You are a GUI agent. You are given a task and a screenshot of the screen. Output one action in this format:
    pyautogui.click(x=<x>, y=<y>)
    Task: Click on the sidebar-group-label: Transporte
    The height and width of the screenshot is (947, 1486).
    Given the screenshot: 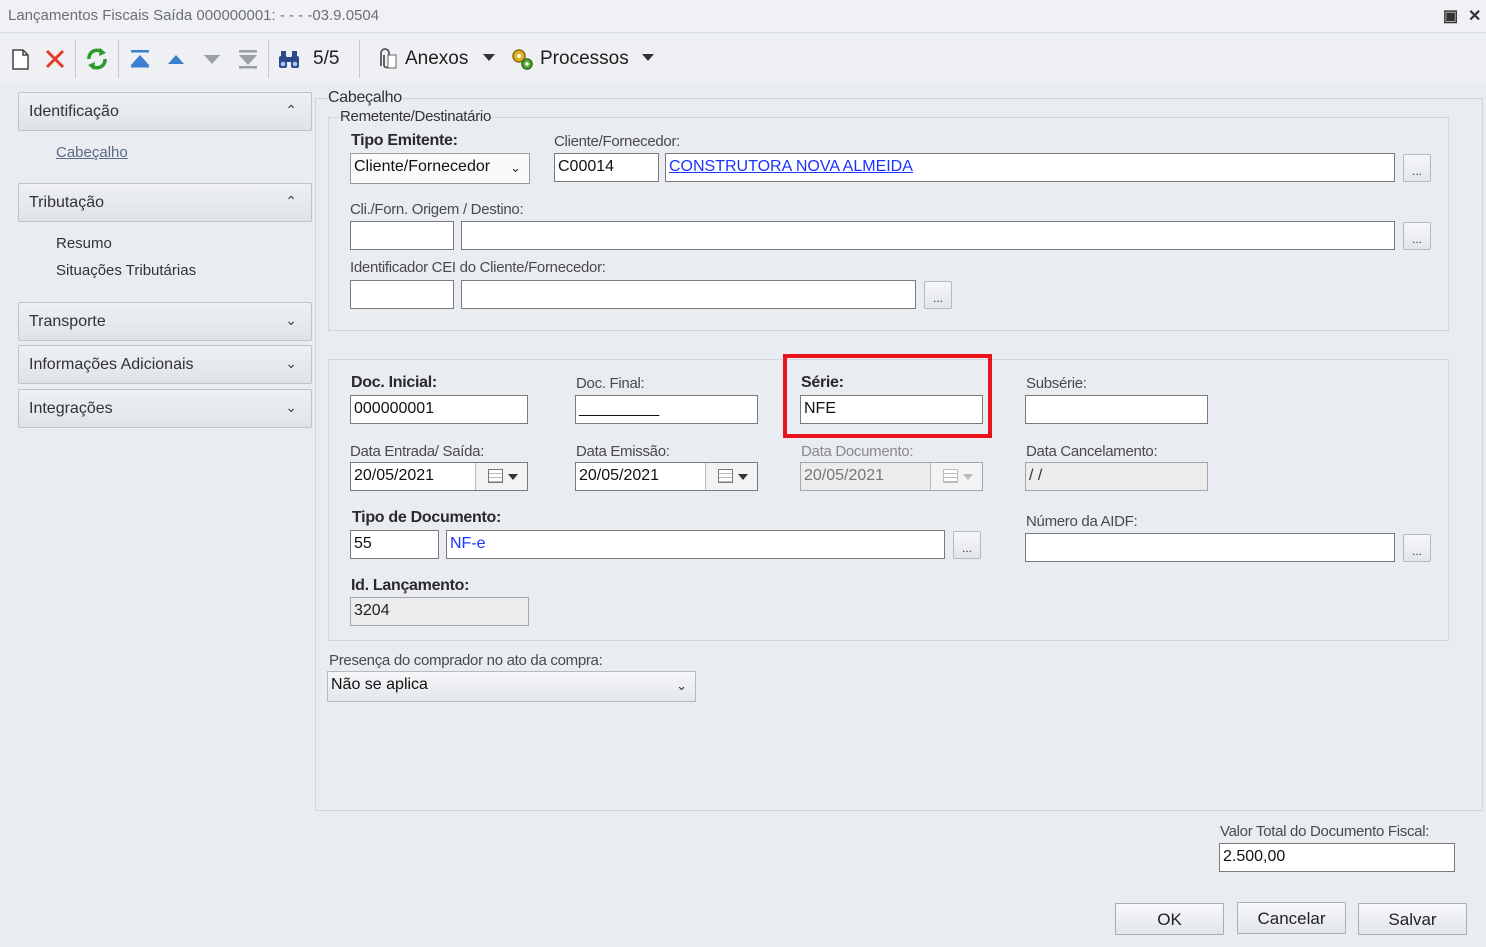 What is the action you would take?
    pyautogui.click(x=67, y=321)
    